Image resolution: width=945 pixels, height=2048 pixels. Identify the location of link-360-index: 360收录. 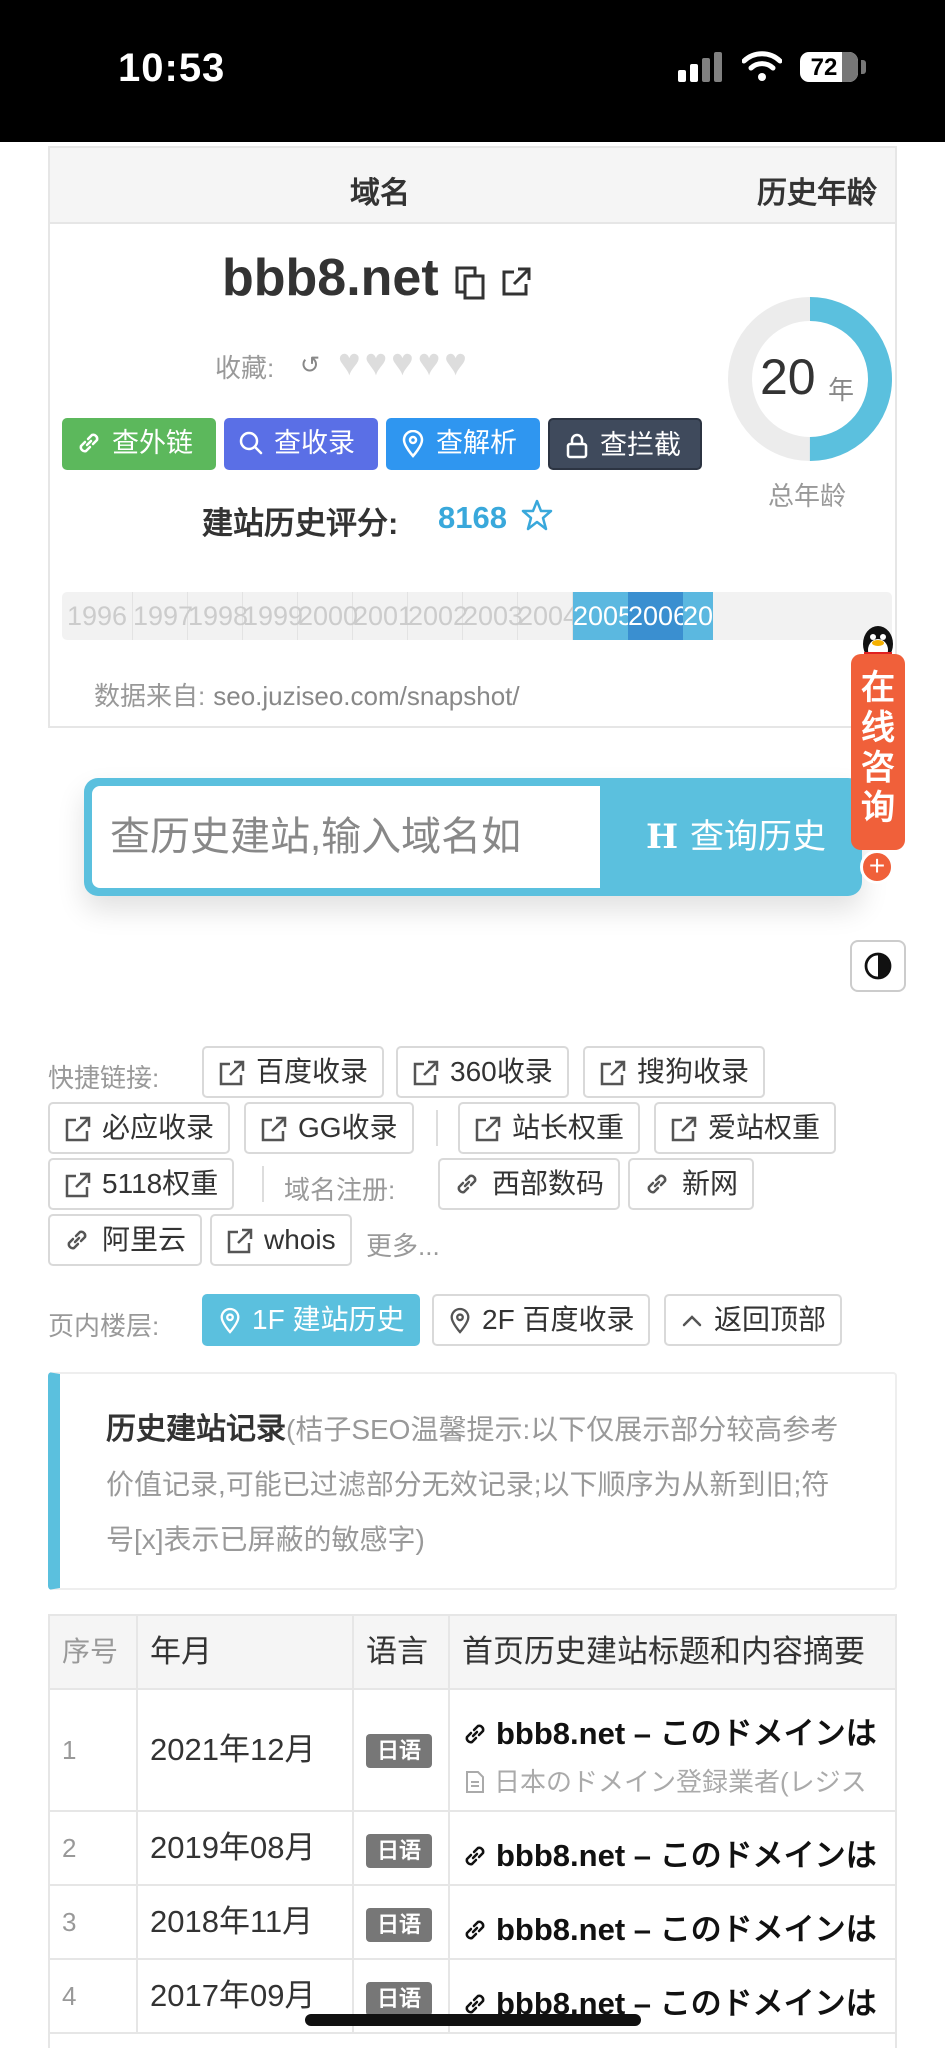
(482, 1072).